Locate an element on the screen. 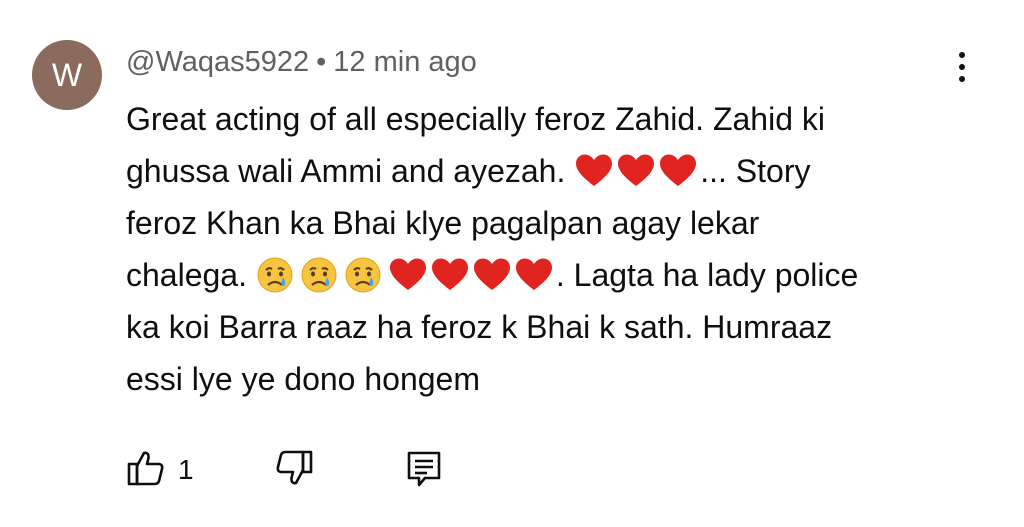 This screenshot has width=1024, height=527. thumbs-up-icon is located at coordinates (146, 470).